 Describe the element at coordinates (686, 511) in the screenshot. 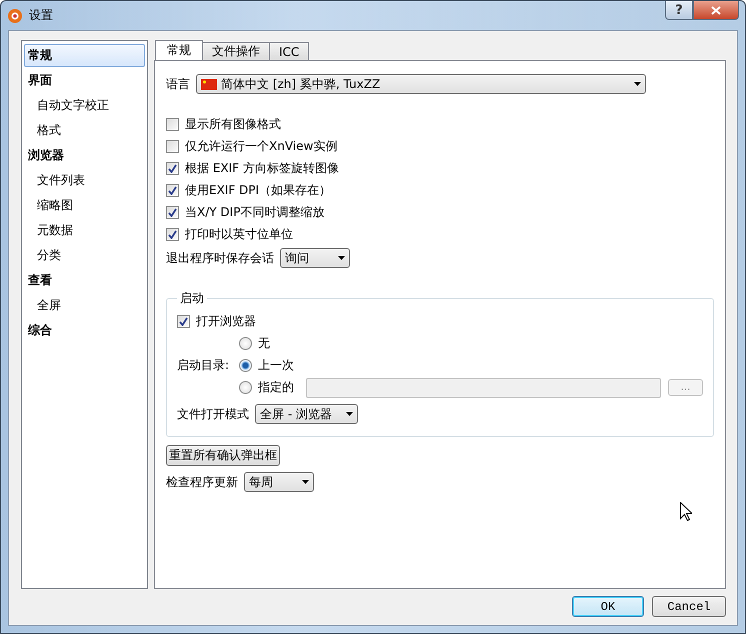

I see `mouse-pointer-icon` at that location.